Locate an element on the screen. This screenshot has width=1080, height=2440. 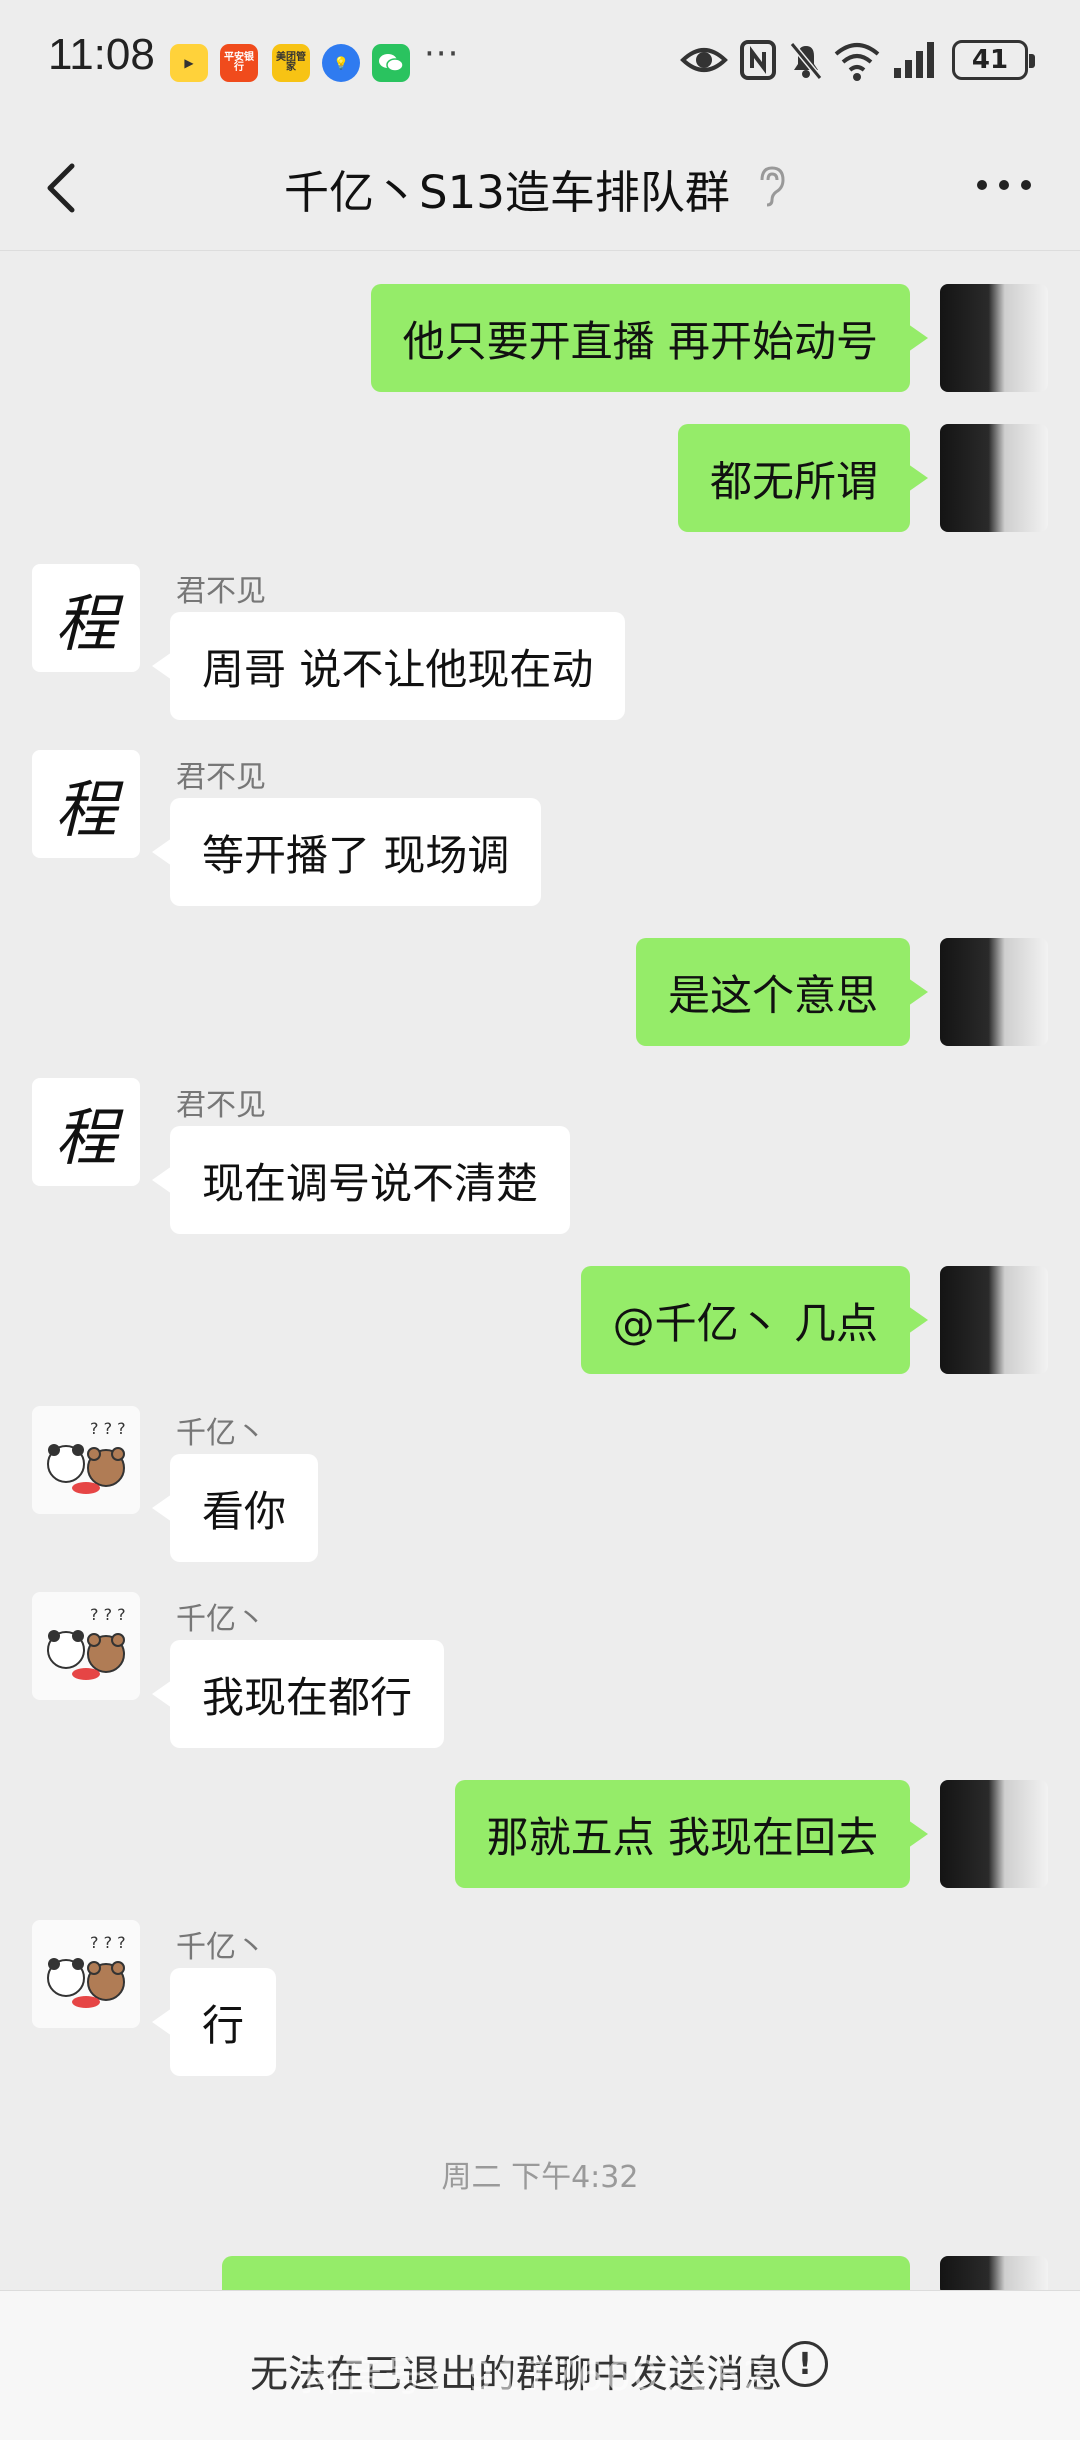
chat-title: 千亿丶S13造车排队群 is located at coordinates (507, 192).